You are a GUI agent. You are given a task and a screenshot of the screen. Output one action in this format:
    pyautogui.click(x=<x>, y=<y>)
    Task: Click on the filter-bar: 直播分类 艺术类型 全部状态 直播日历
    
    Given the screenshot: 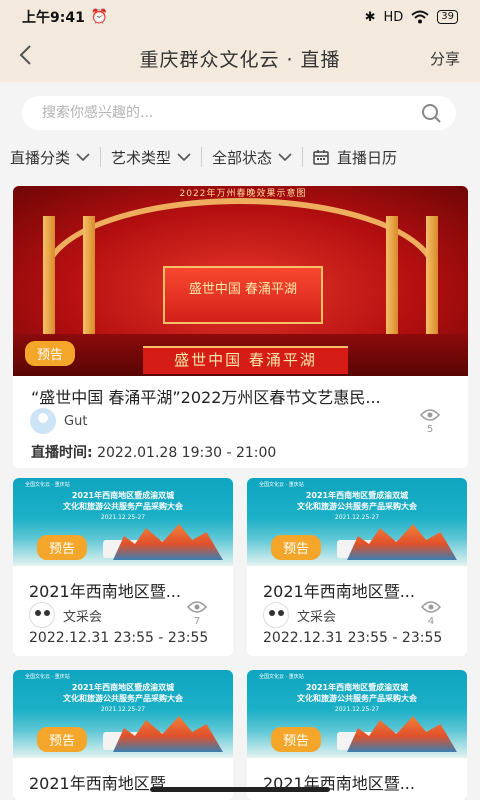 What is the action you would take?
    pyautogui.click(x=240, y=157)
    